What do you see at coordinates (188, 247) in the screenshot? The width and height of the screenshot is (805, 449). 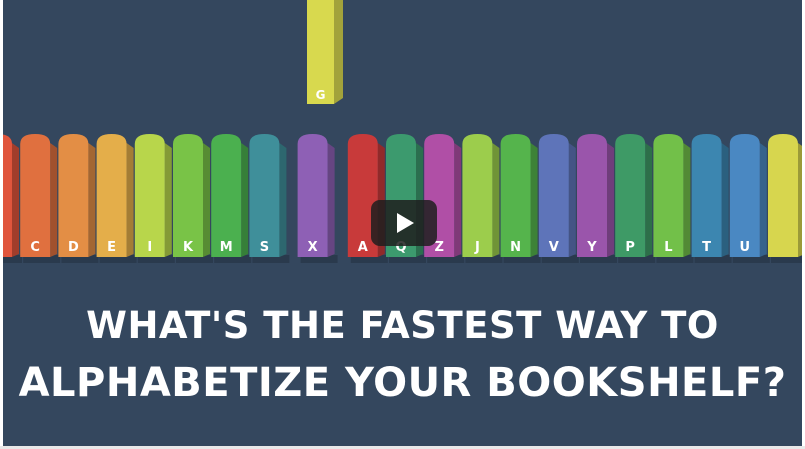 I see `book-letter: K` at bounding box center [188, 247].